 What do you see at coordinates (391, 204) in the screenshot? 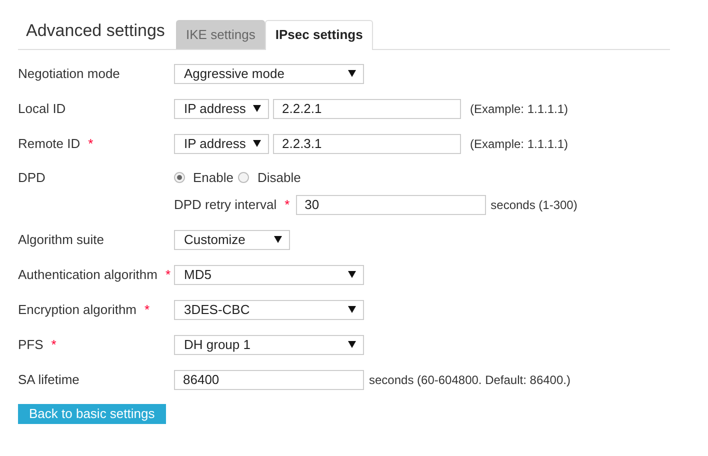
I see `input-field: 30` at bounding box center [391, 204].